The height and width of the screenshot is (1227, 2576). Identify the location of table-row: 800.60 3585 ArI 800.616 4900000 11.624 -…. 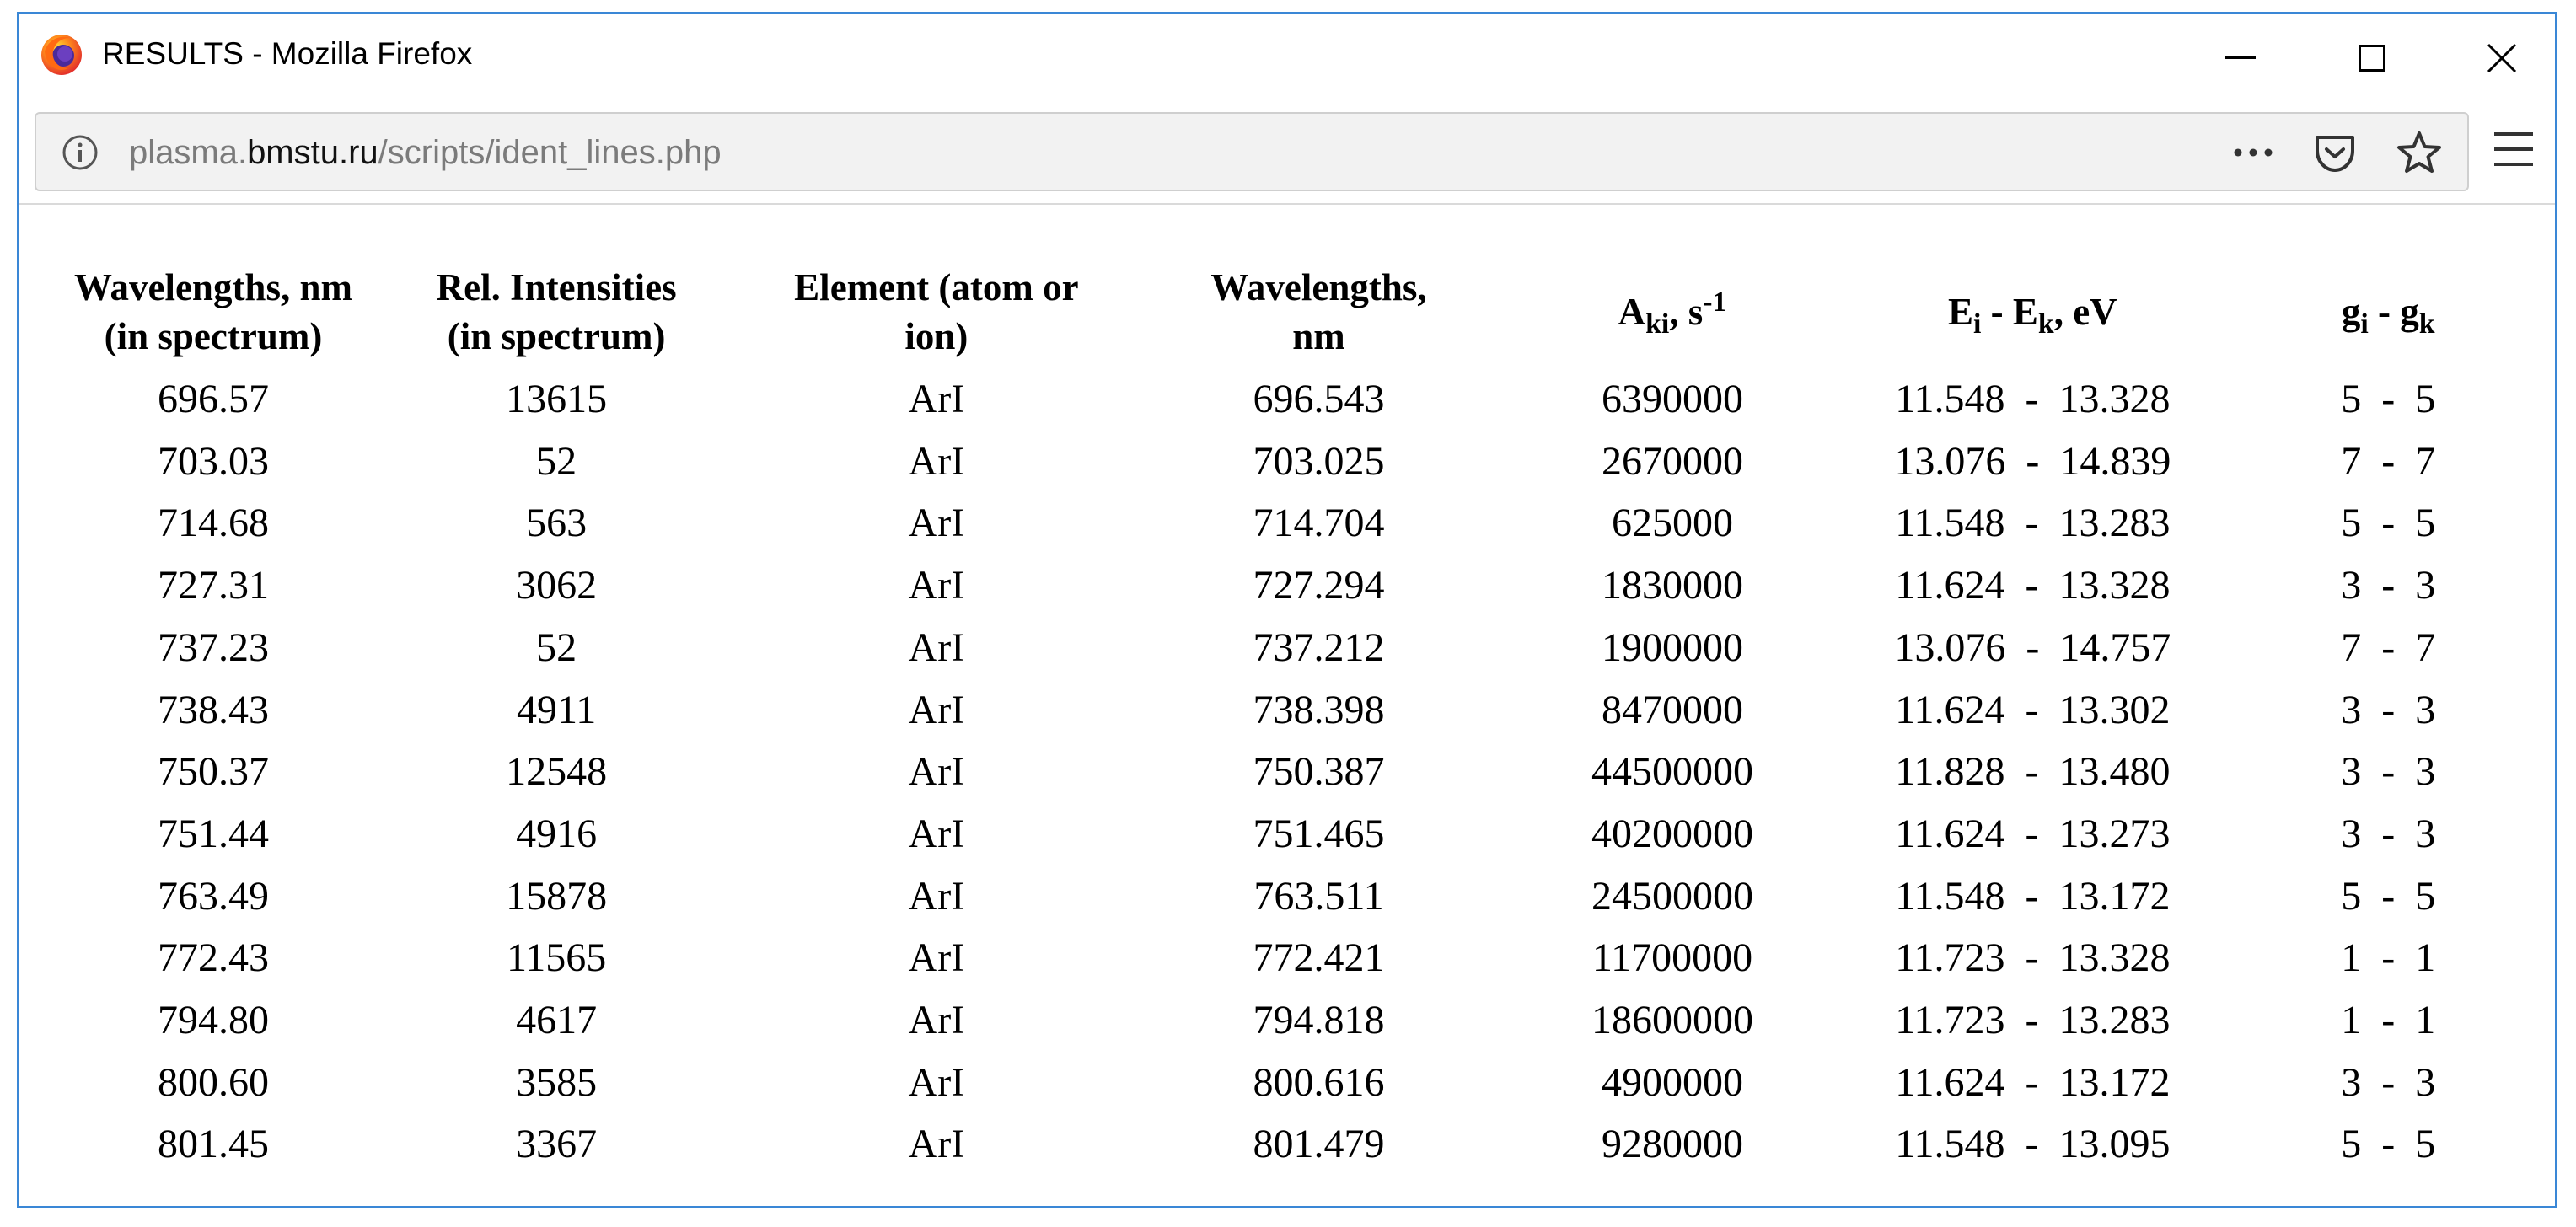
(1302, 1083).